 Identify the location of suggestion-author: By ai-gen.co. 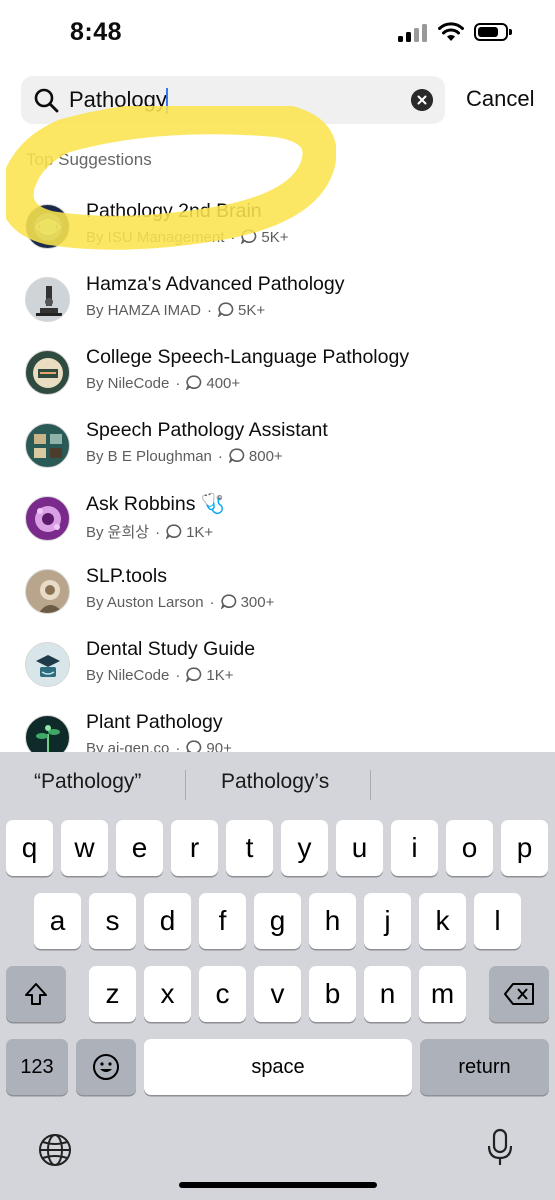
(128, 746).